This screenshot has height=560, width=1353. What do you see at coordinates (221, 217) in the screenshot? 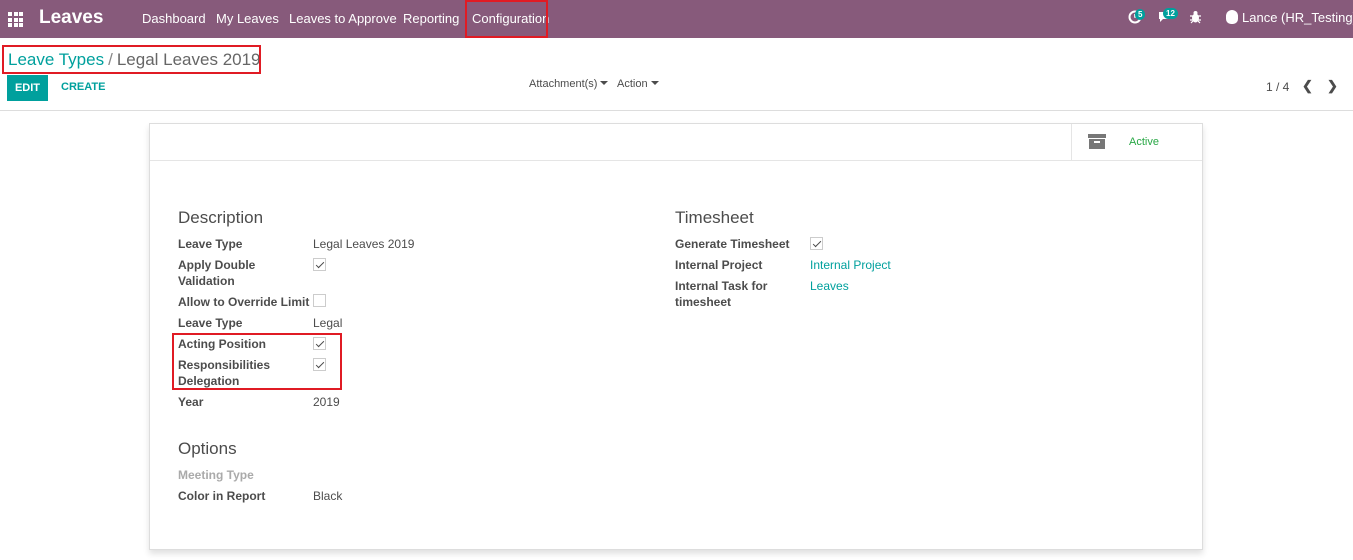
I see `description-title: Description` at bounding box center [221, 217].